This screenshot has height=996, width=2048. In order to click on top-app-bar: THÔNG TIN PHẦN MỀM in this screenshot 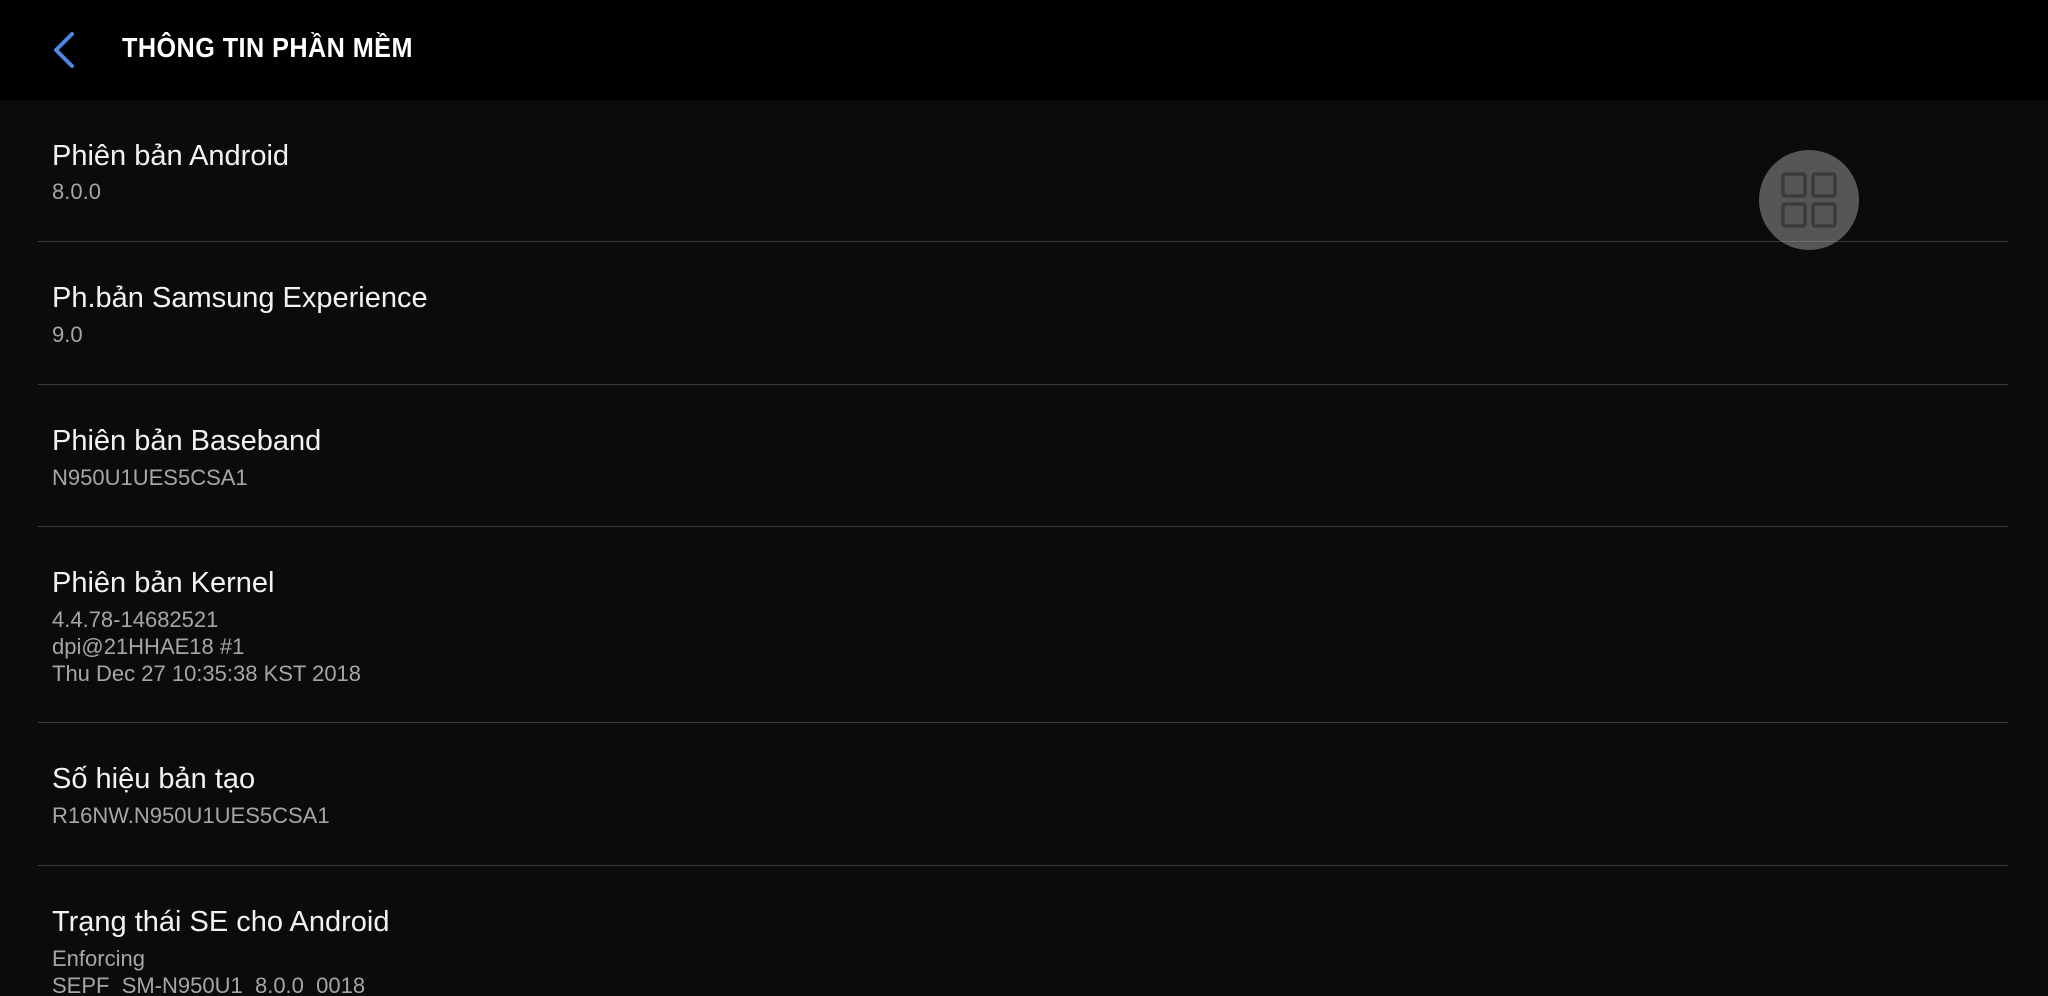, I will do `click(1024, 50)`.